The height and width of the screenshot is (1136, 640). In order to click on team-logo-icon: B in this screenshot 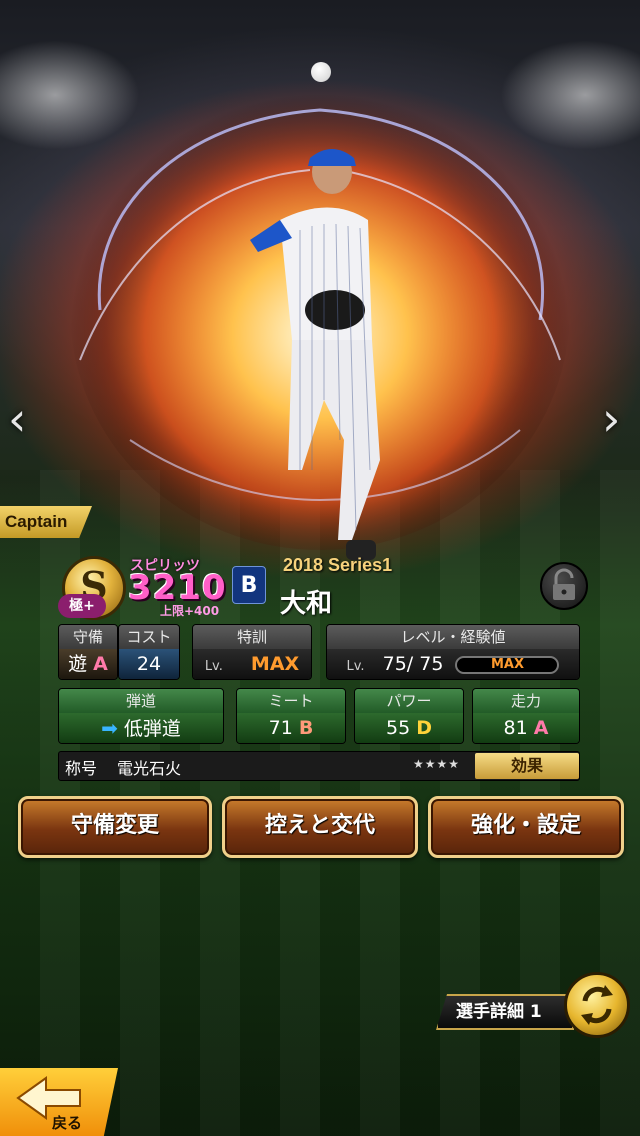, I will do `click(249, 585)`.